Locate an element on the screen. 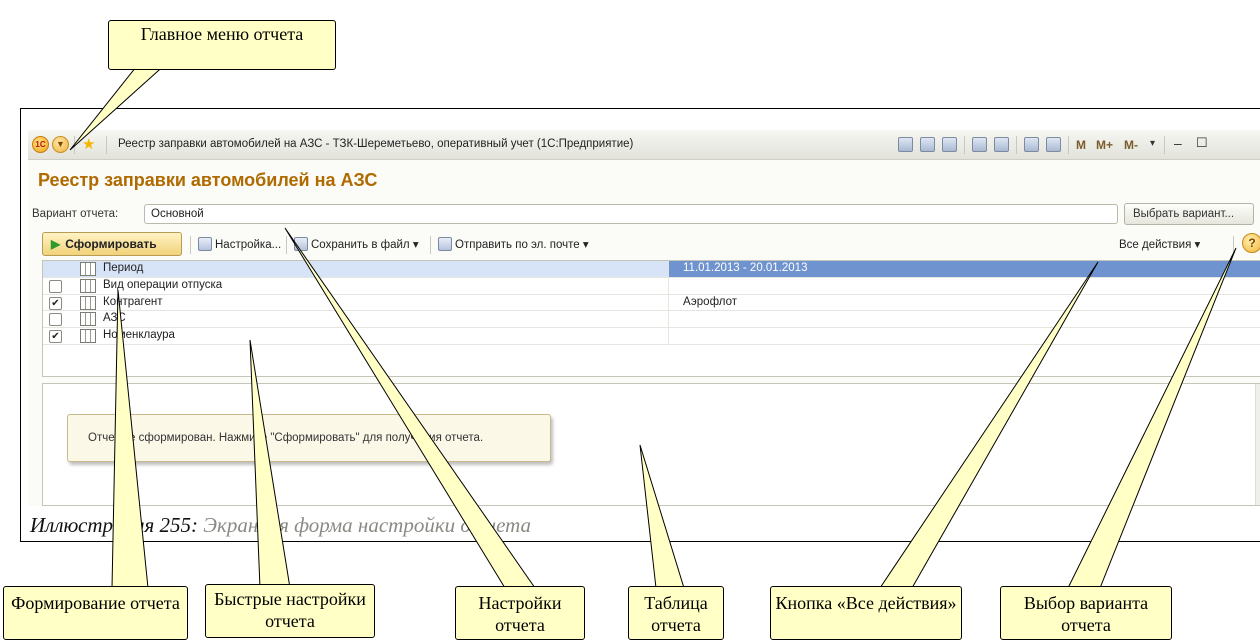 The image size is (1260, 640). setting-value: 11.01.2013 - 20.01.2013 is located at coordinates (745, 268).